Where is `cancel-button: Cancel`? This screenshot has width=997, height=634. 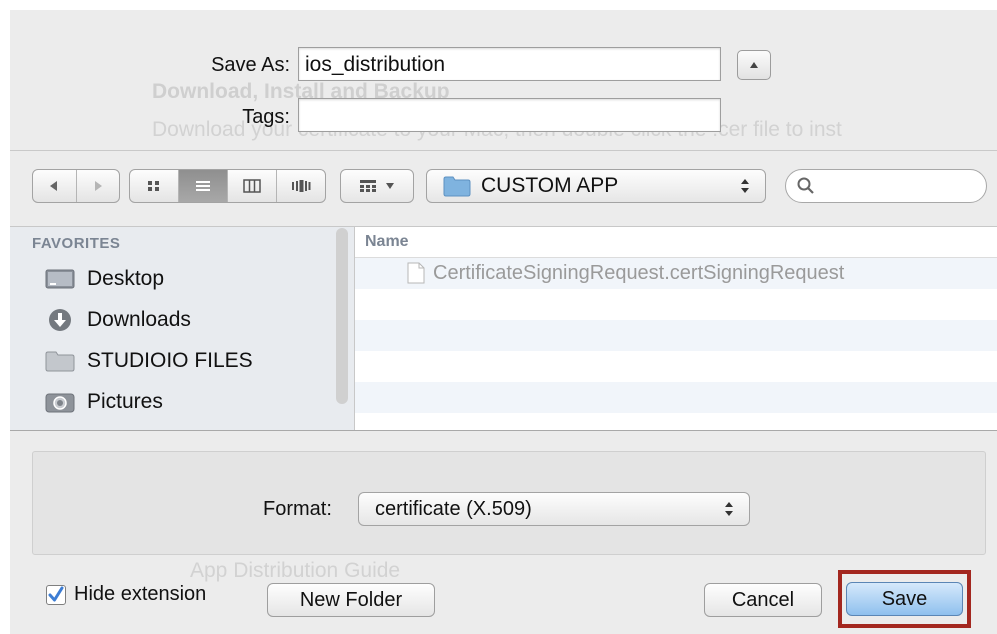
cancel-button: Cancel is located at coordinates (763, 600).